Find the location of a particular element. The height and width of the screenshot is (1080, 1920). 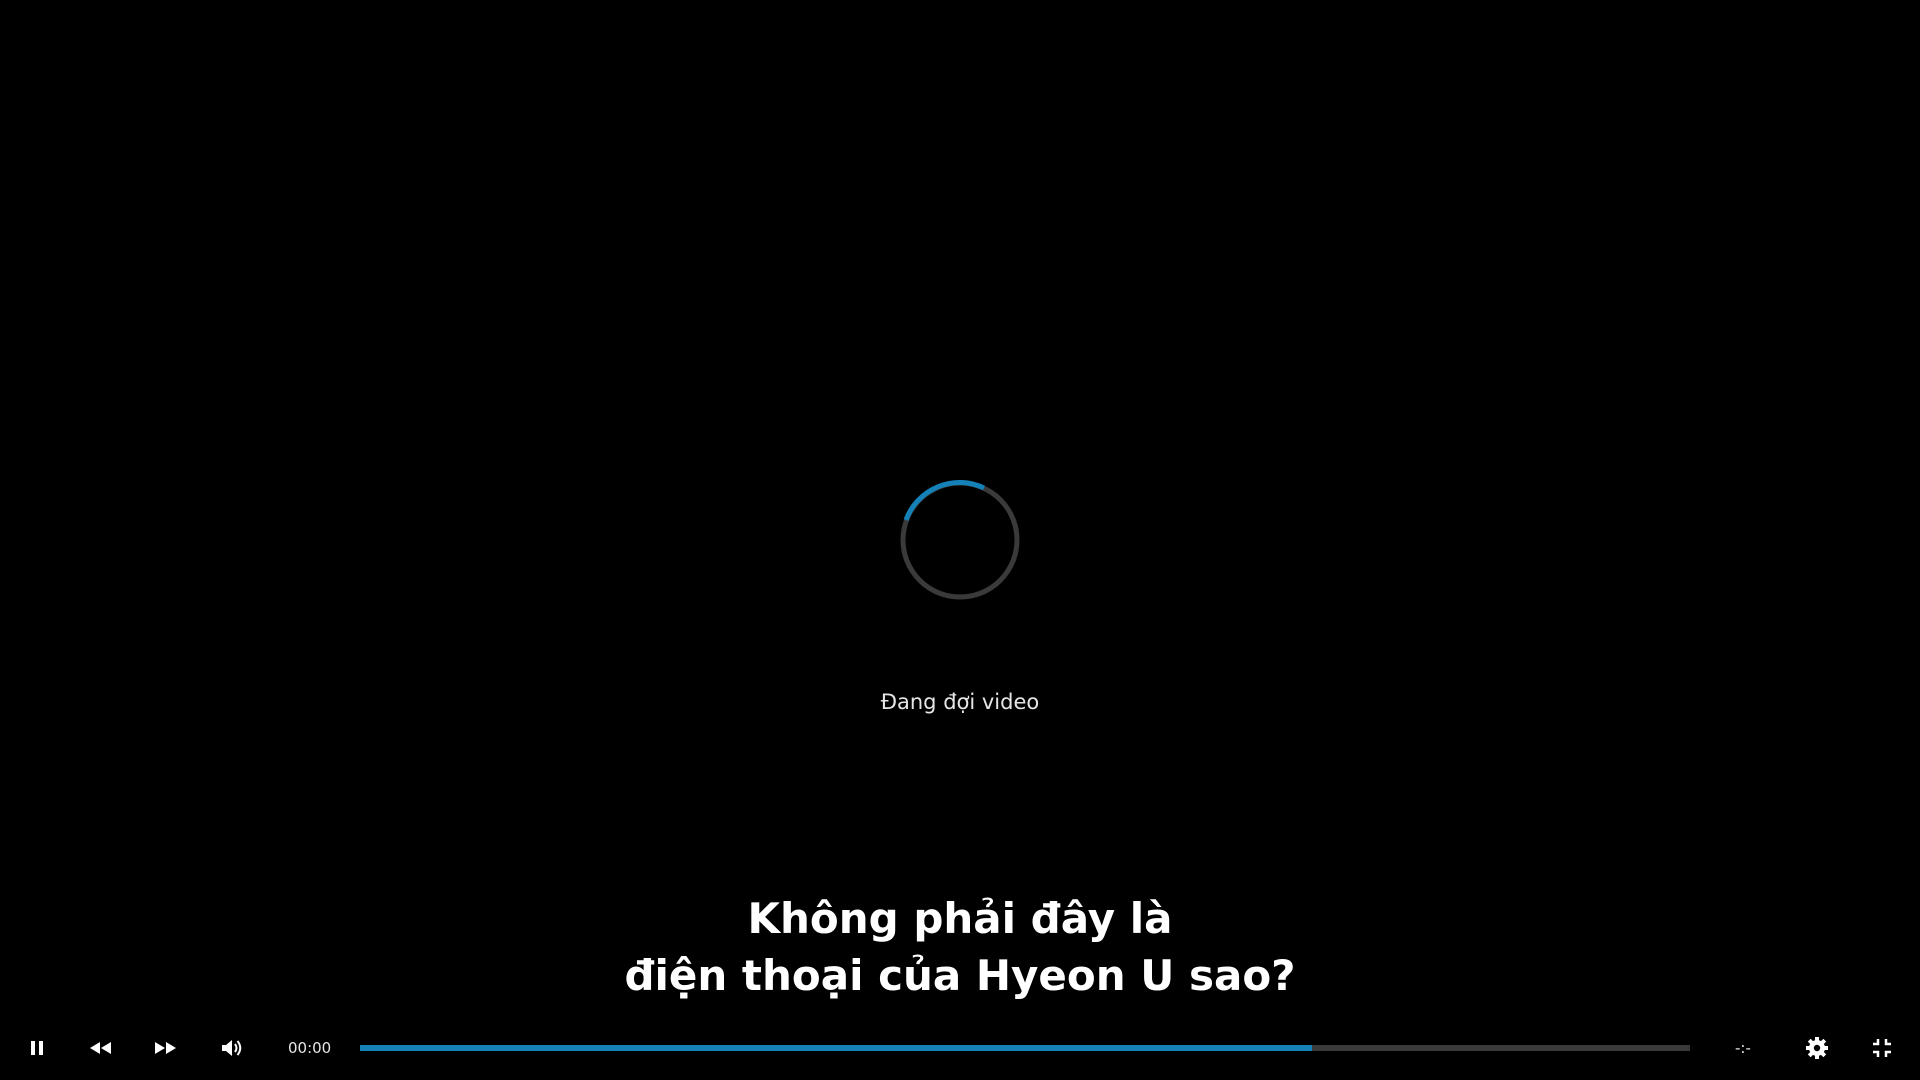

settings-button is located at coordinates (1817, 1048).